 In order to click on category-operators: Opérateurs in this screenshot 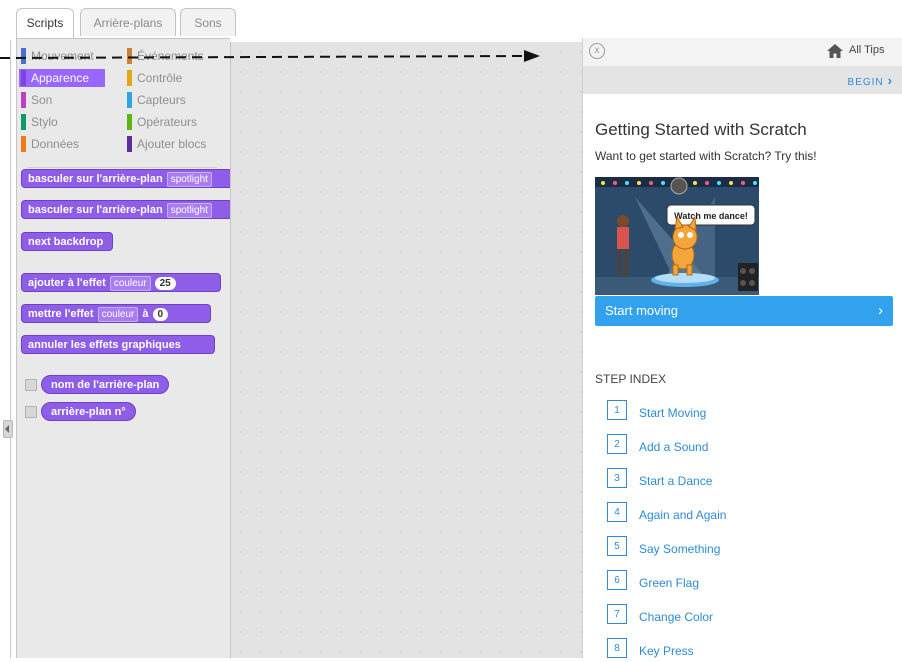, I will do `click(175, 122)`.